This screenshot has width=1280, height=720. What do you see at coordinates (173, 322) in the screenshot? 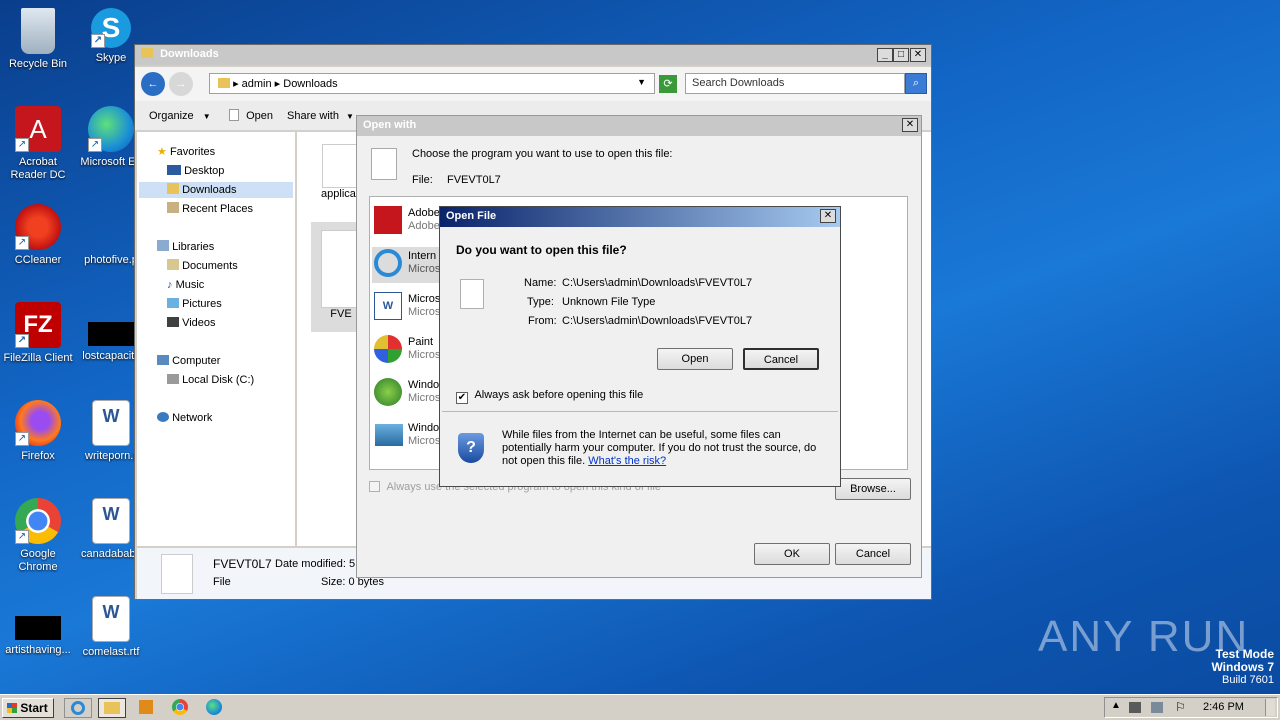
I see `videos-icon` at bounding box center [173, 322].